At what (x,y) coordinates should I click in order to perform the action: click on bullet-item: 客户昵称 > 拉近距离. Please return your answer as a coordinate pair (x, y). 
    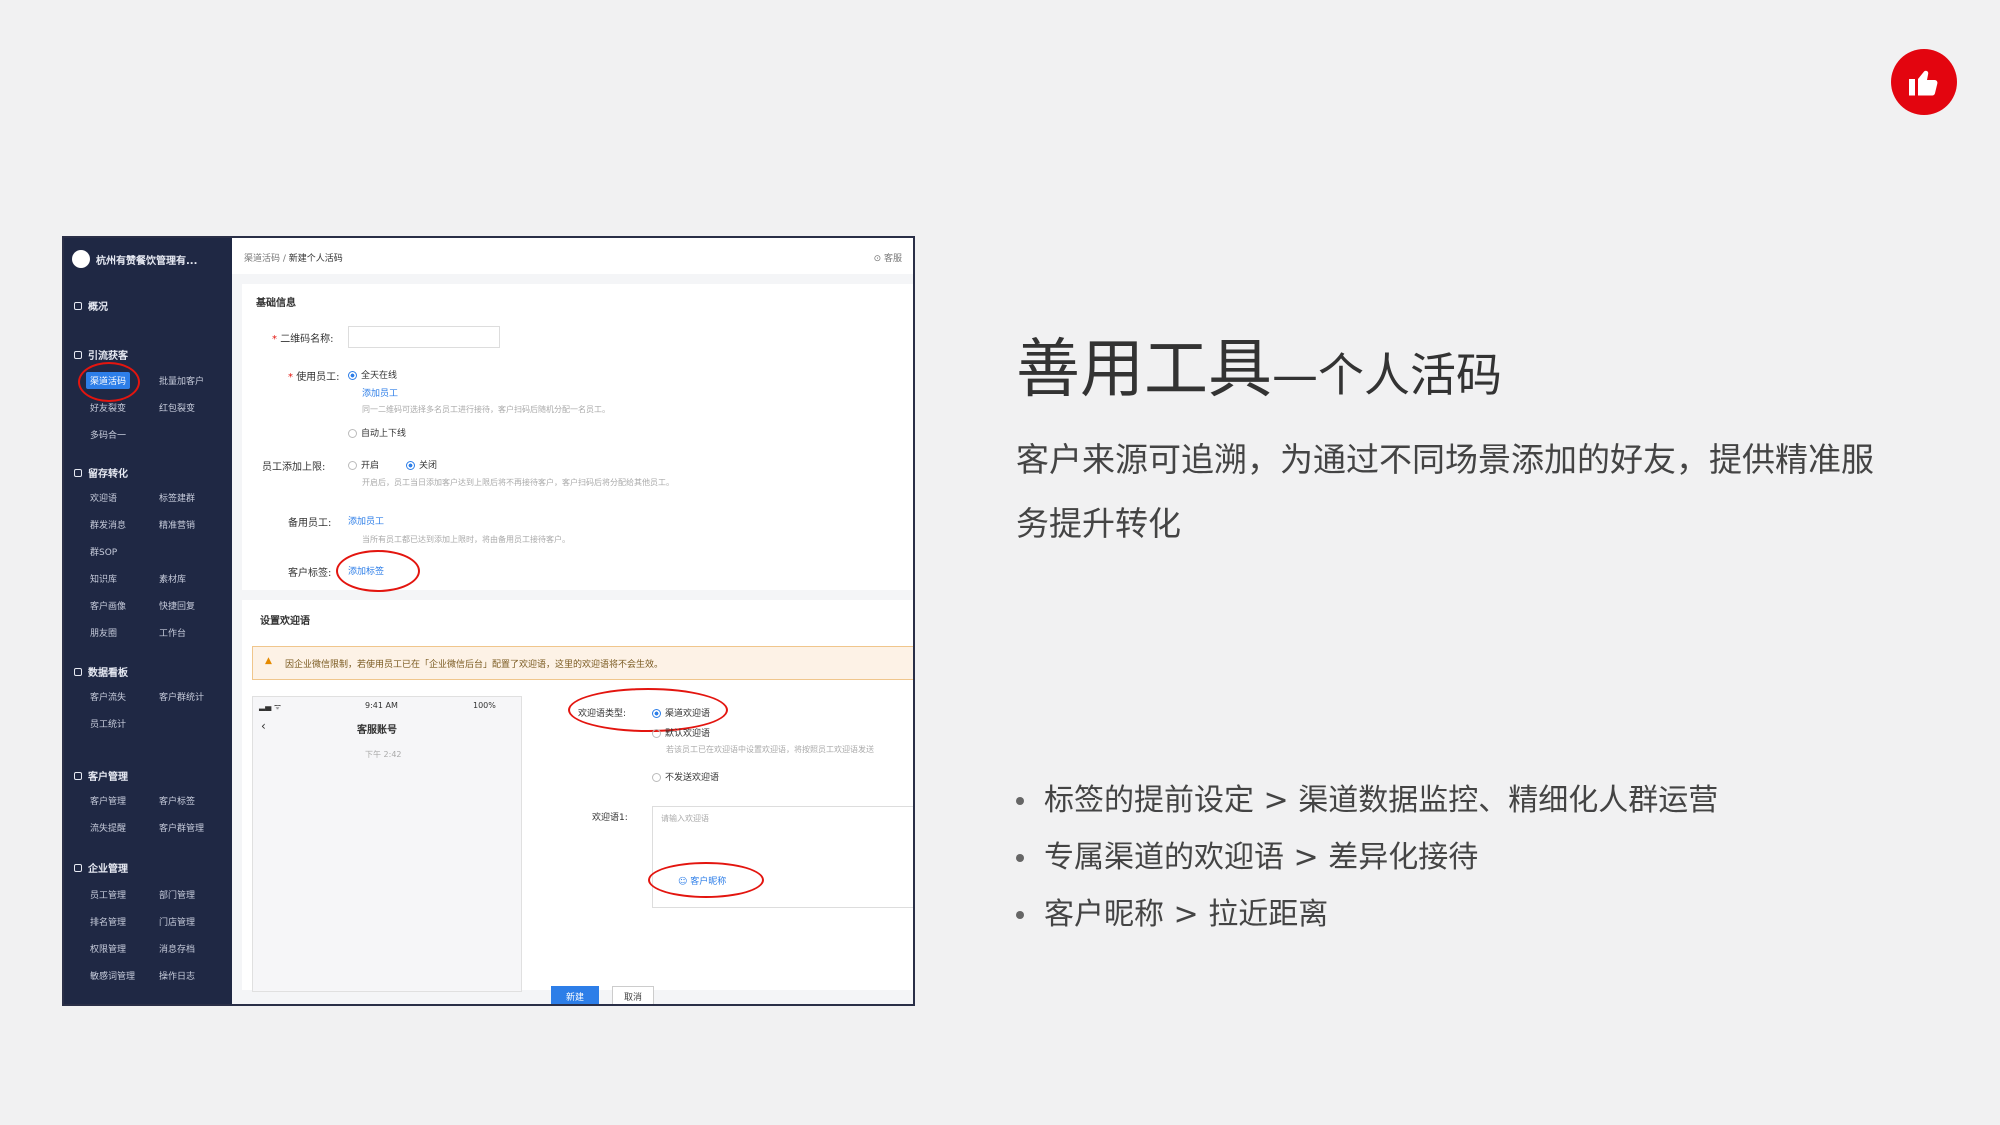
    Looking at the image, I should click on (1496, 914).